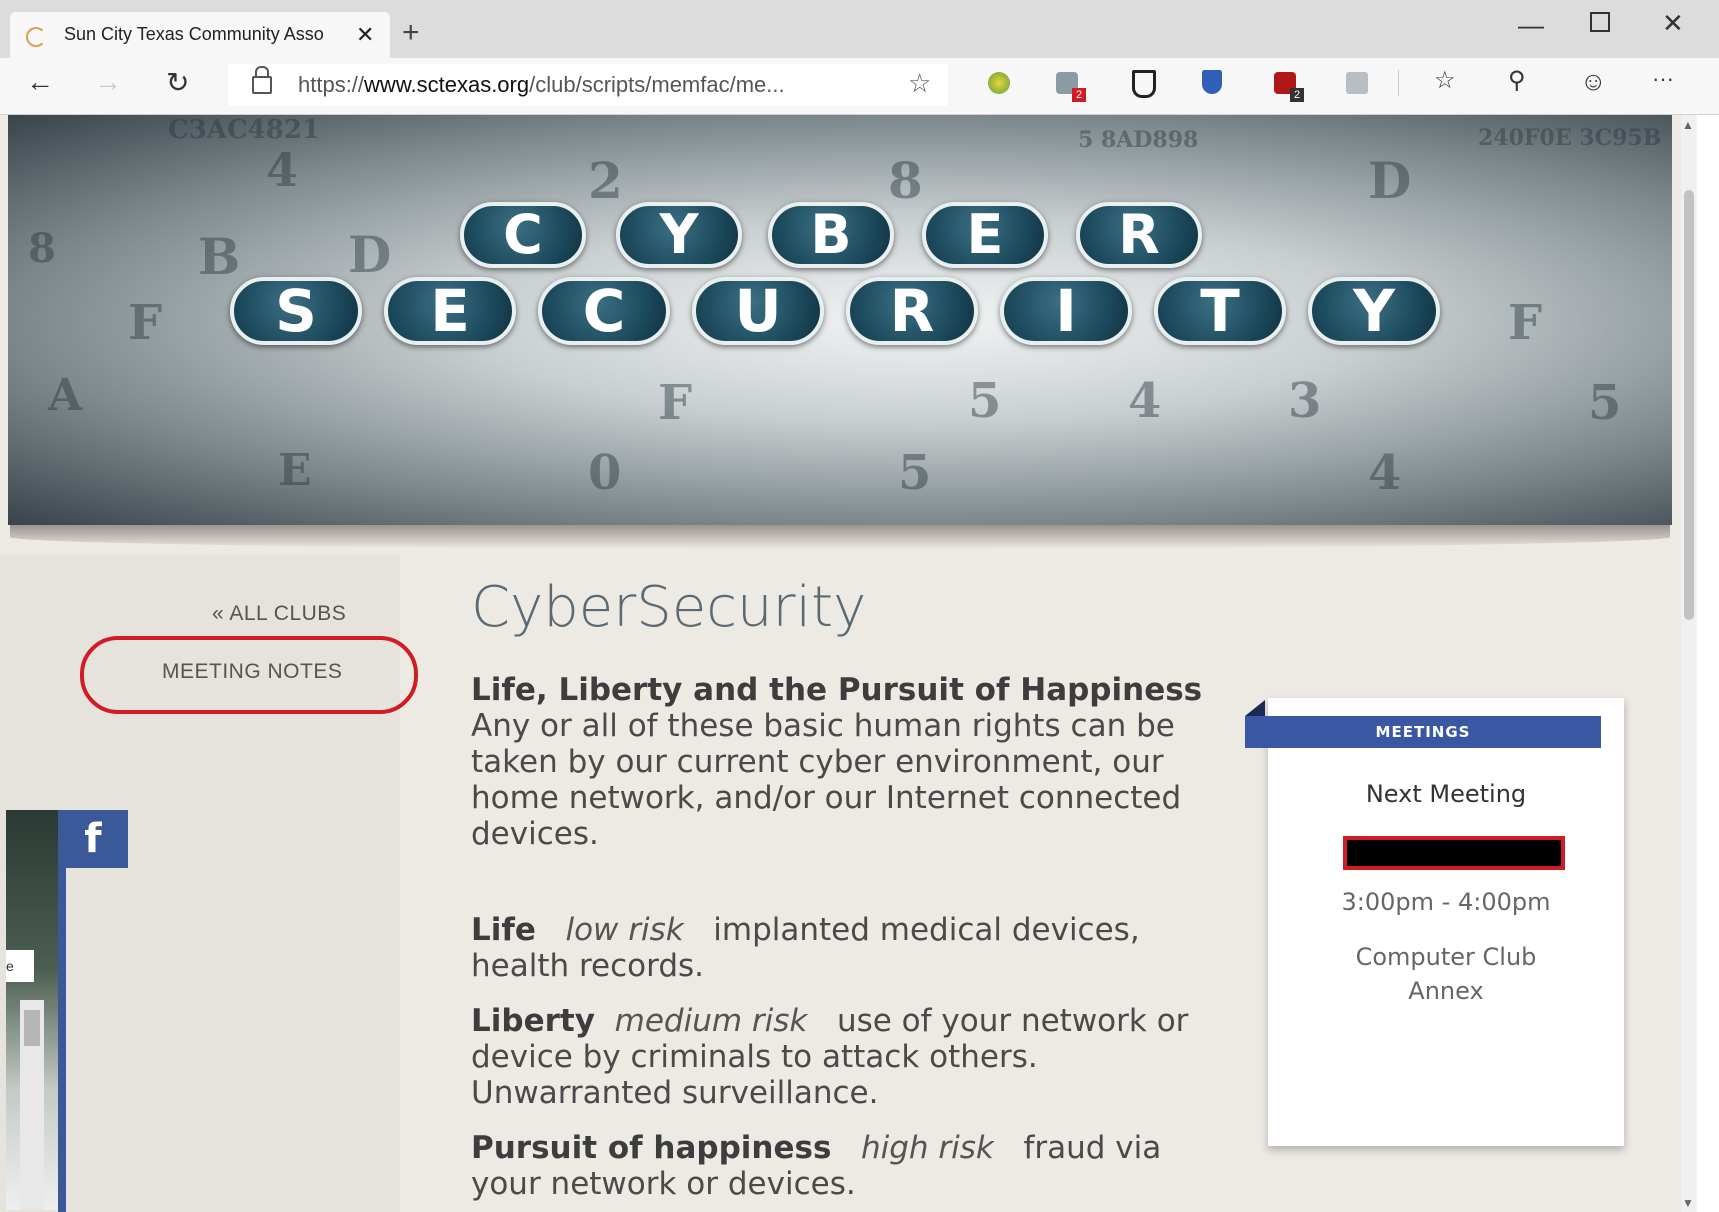  What do you see at coordinates (1517, 80) in the screenshot?
I see `profile-icon: ⚲` at bounding box center [1517, 80].